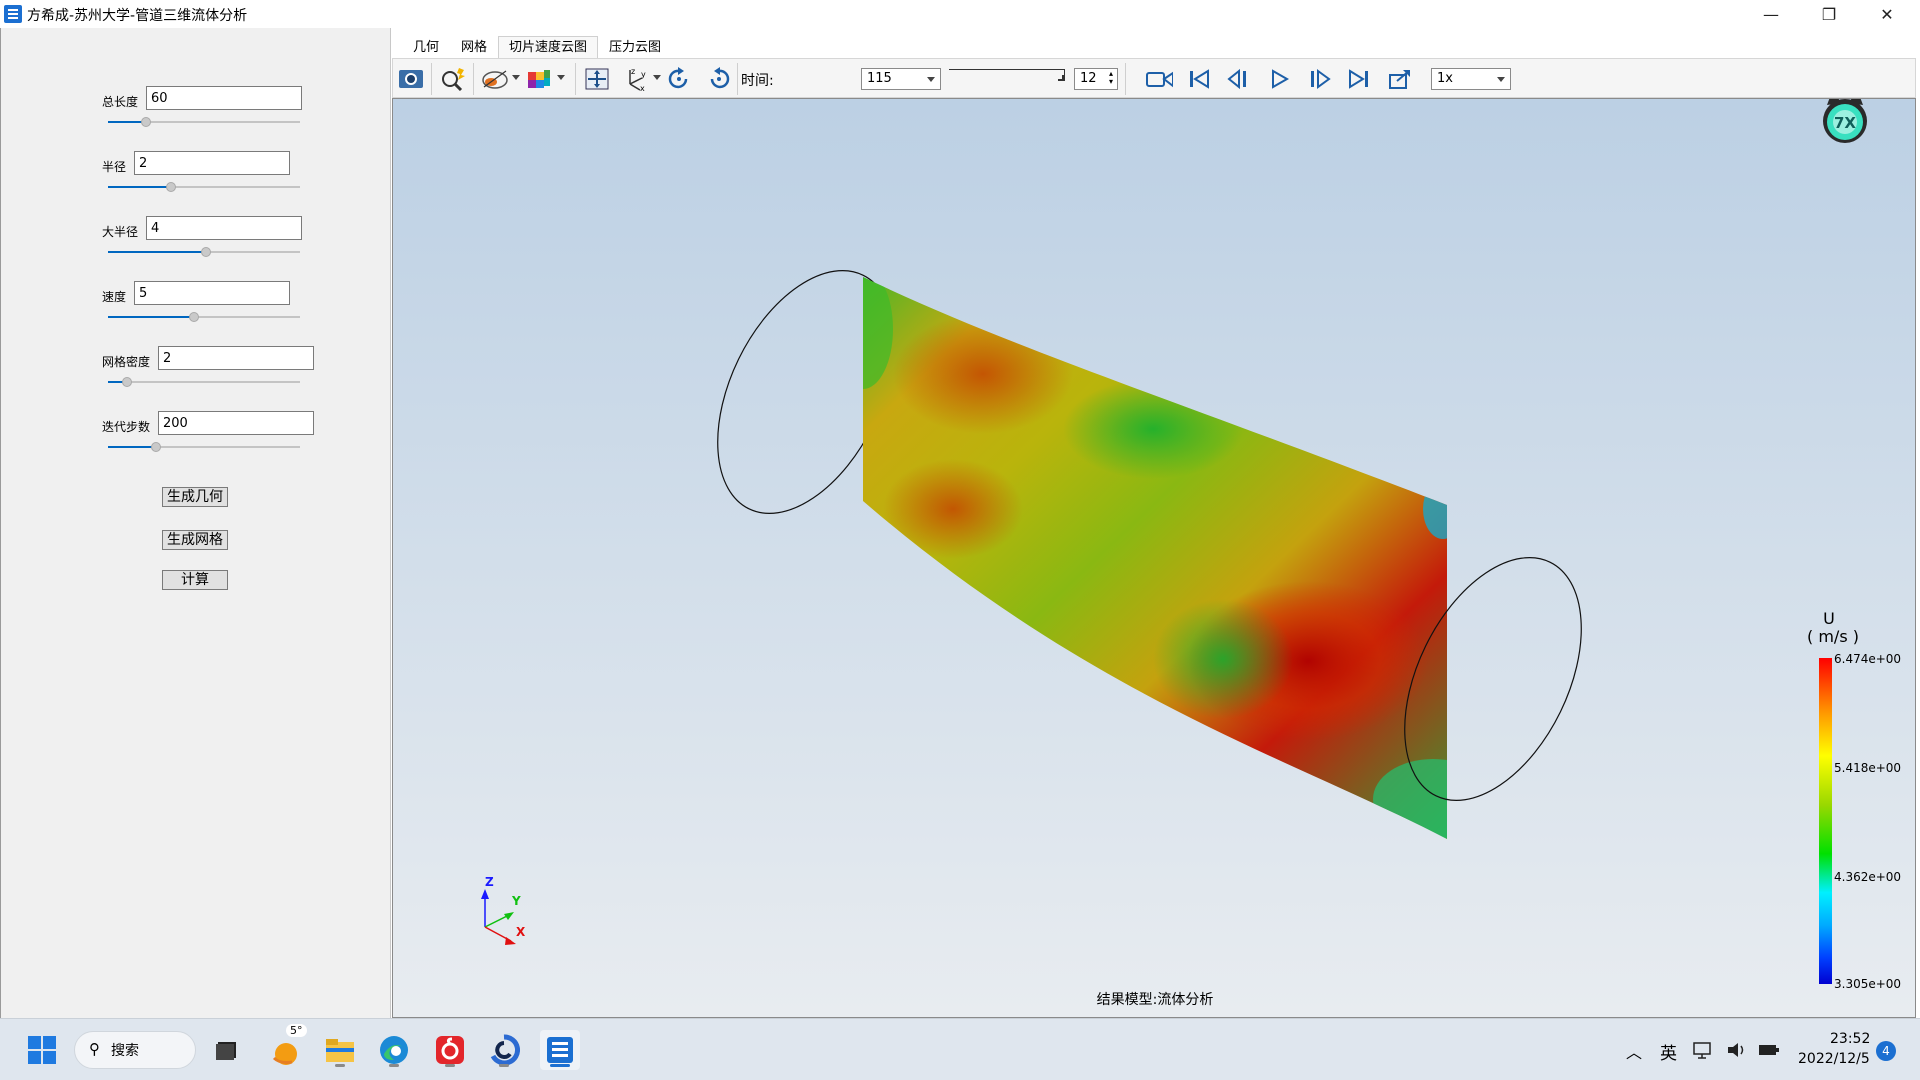 The width and height of the screenshot is (1920, 1080). I want to click on result-model-label: 结果模型:流体分析, so click(1155, 1000).